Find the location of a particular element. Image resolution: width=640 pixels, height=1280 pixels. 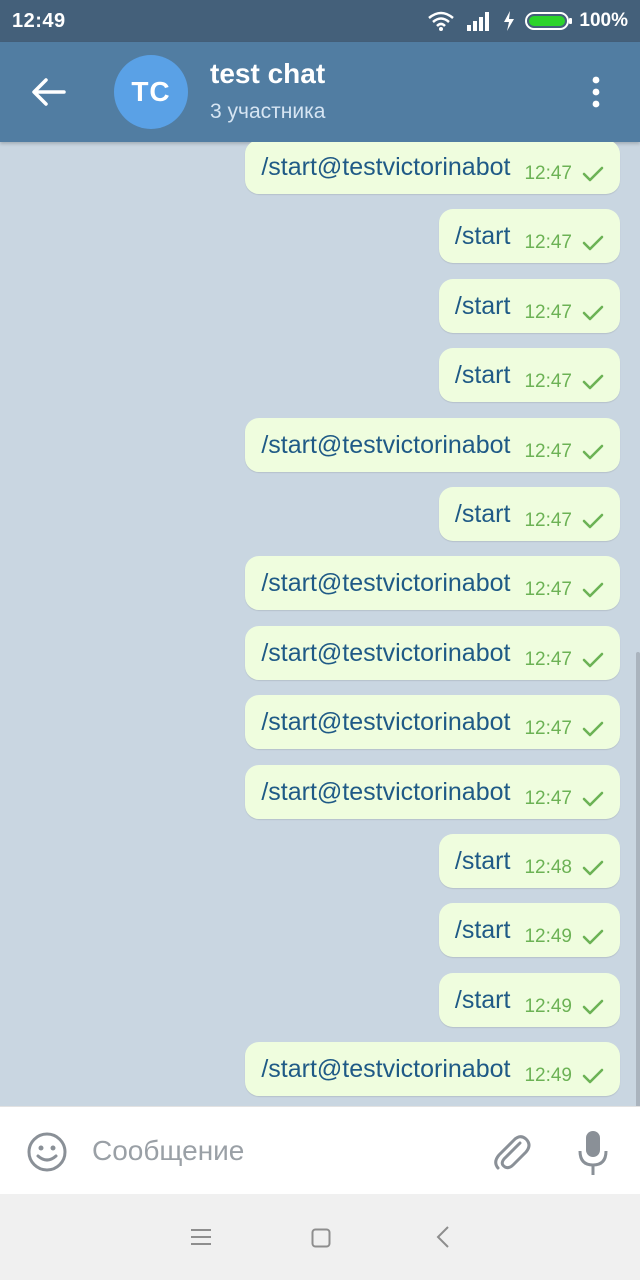

status-time: 12:49 is located at coordinates (39, 20).